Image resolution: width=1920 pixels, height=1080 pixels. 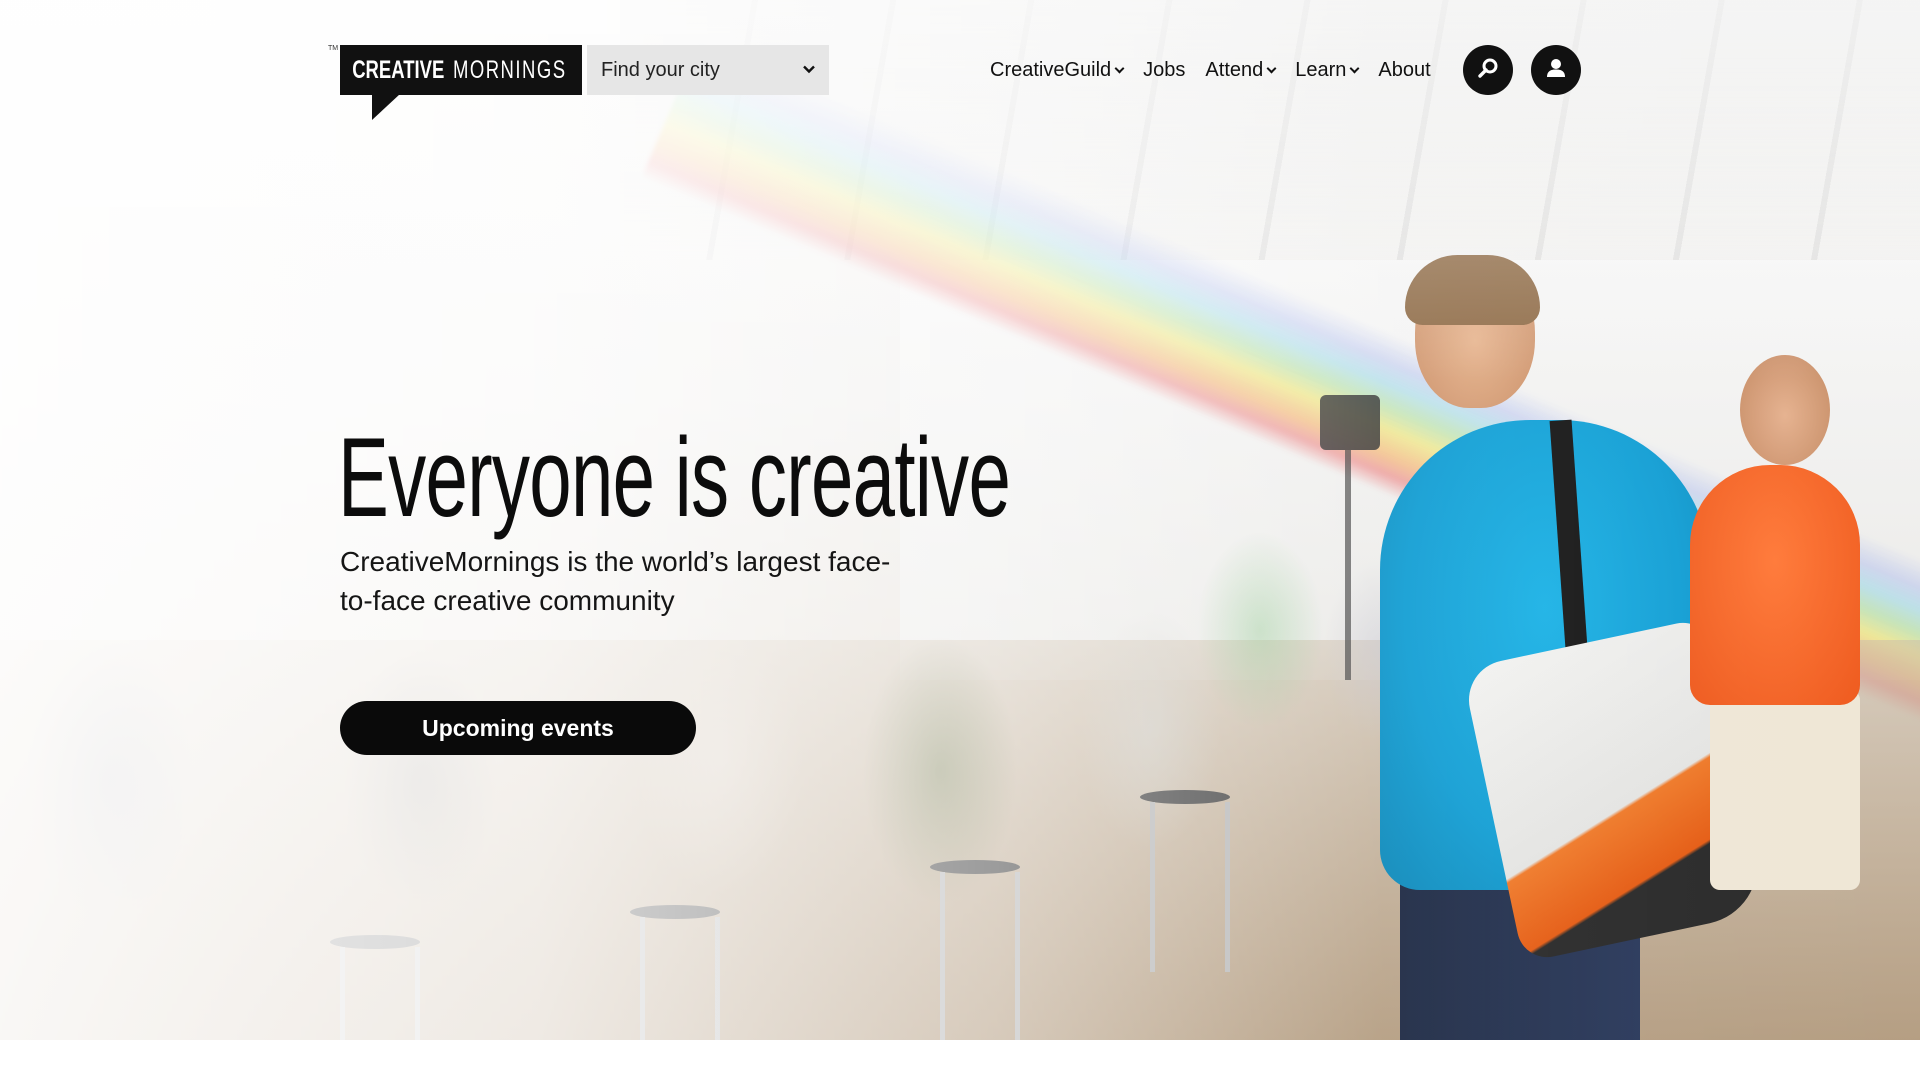 I want to click on search-button, so click(x=1488, y=70).